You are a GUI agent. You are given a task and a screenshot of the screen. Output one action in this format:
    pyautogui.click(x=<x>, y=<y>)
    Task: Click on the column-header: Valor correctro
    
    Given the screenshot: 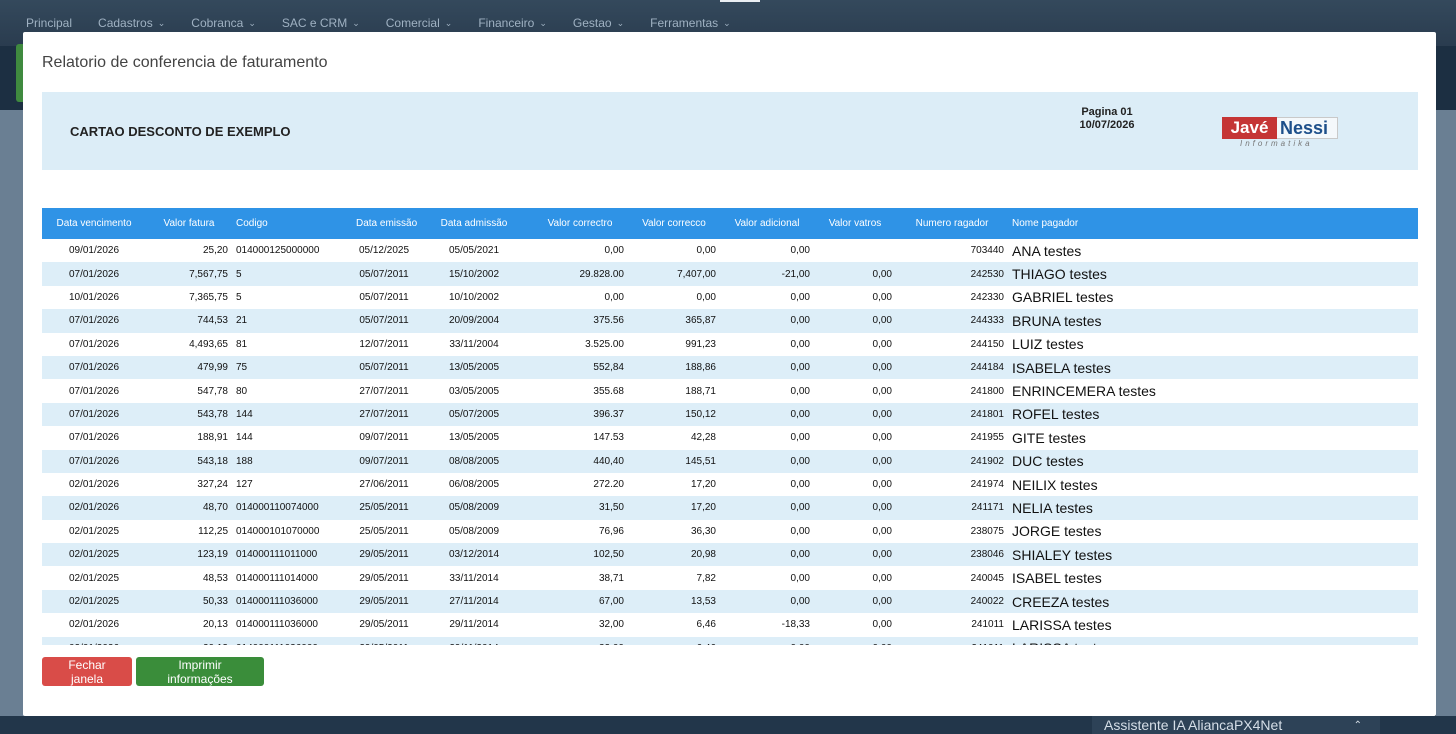 What is the action you would take?
    pyautogui.click(x=580, y=223)
    